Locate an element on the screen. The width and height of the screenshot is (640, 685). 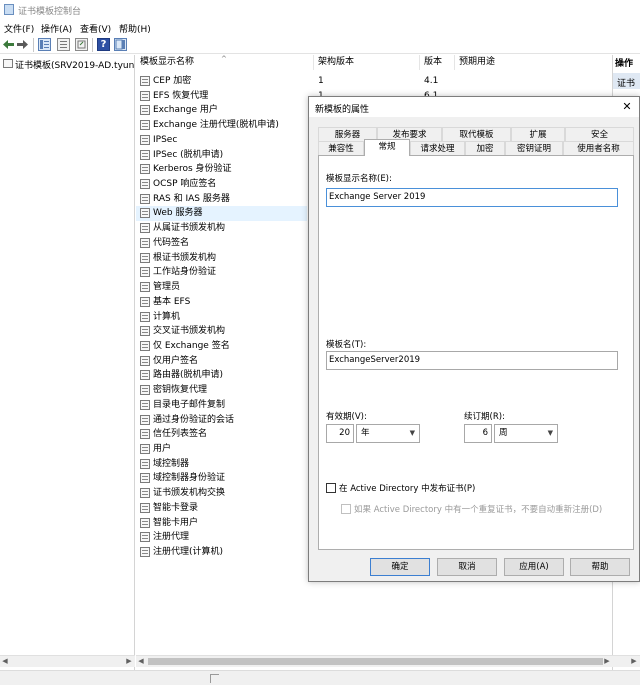
template-row: 证书颁发机构交换 is located at coordinates (221, 493).